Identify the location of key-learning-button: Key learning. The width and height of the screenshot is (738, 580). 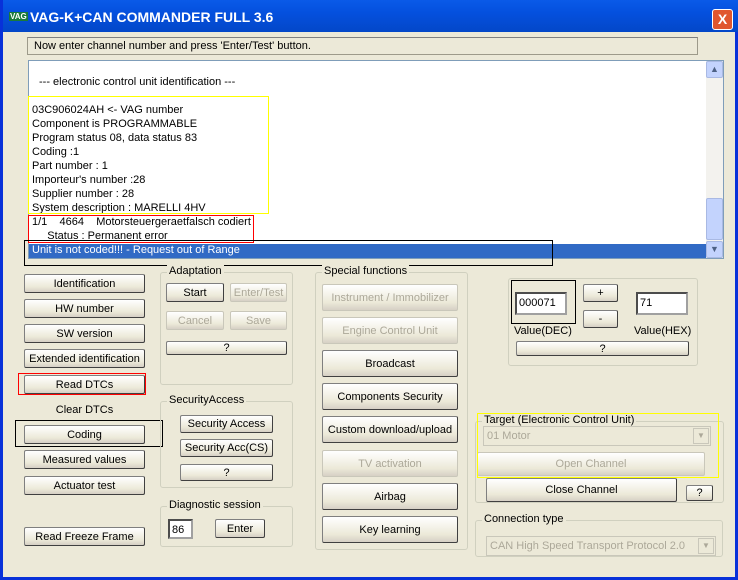
(390, 529).